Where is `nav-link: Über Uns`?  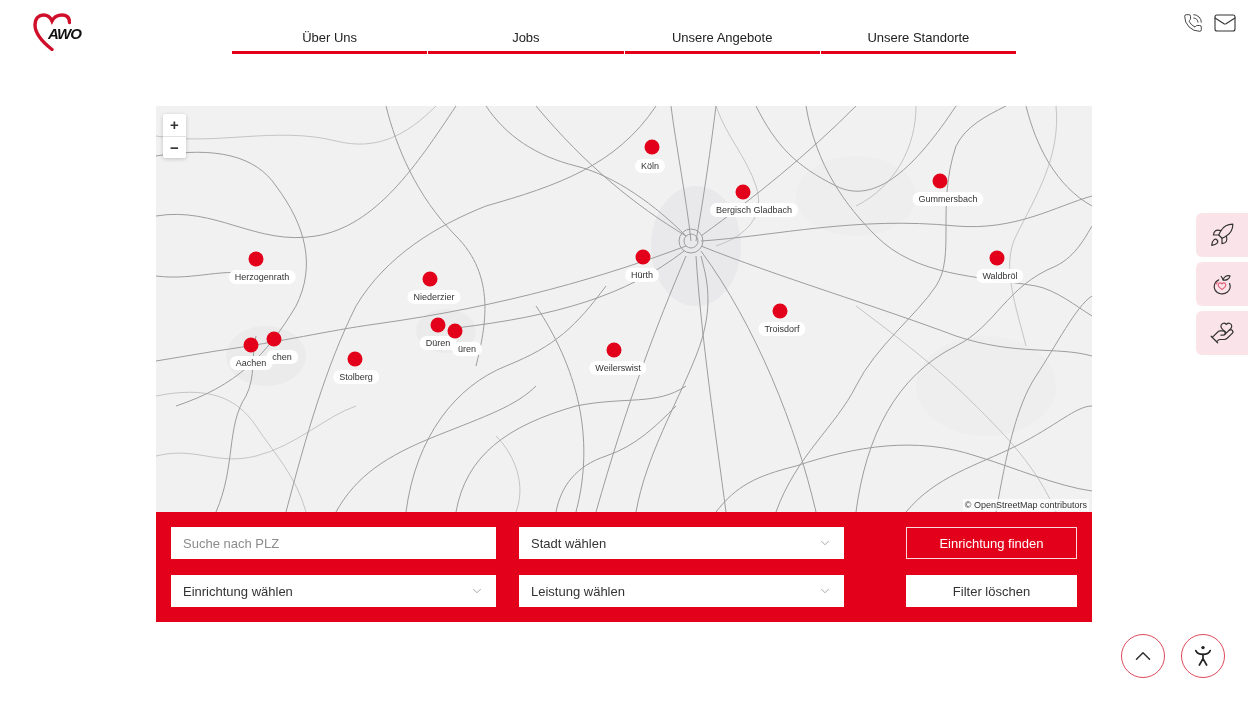
nav-link: Über Uns is located at coordinates (330, 42).